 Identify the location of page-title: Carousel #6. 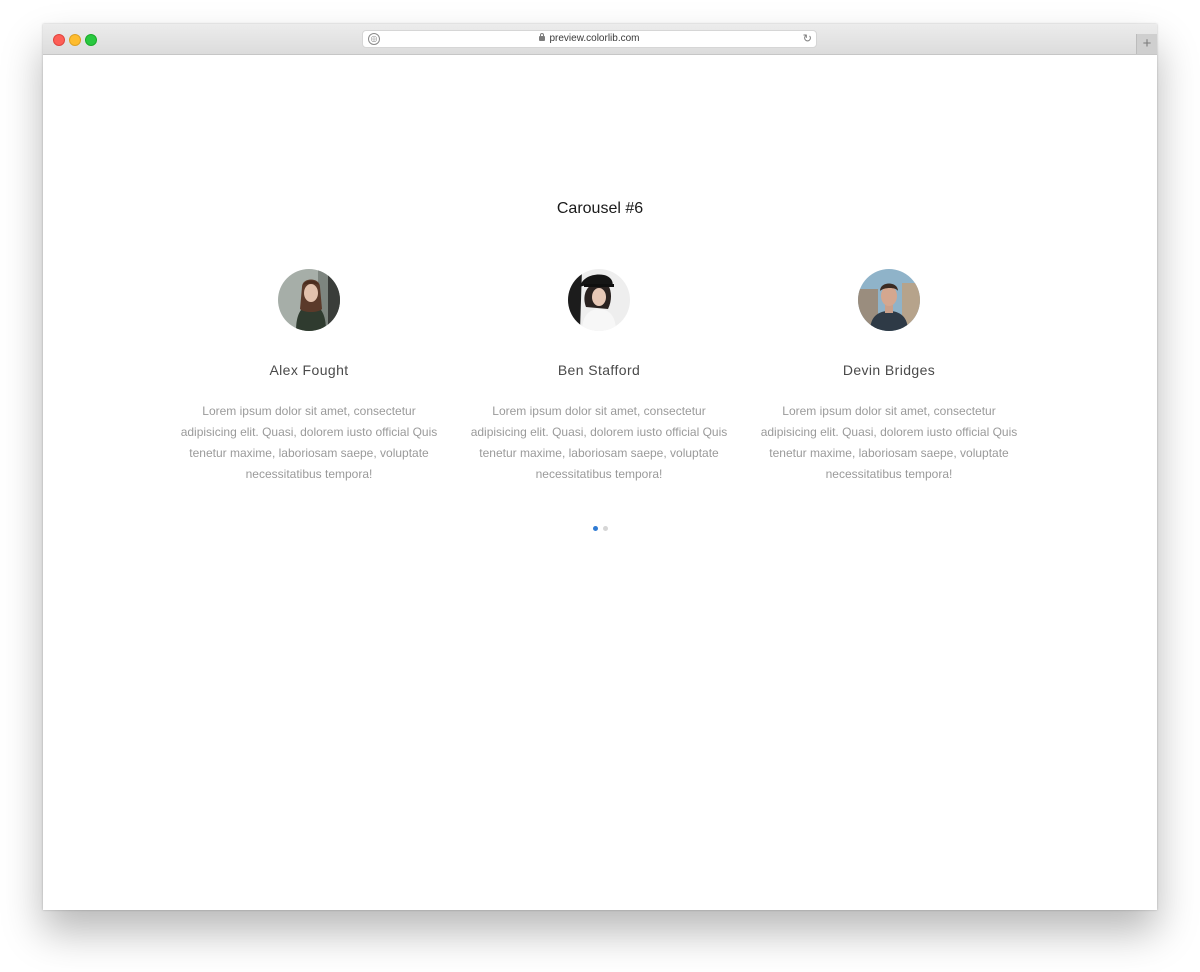
(600, 208).